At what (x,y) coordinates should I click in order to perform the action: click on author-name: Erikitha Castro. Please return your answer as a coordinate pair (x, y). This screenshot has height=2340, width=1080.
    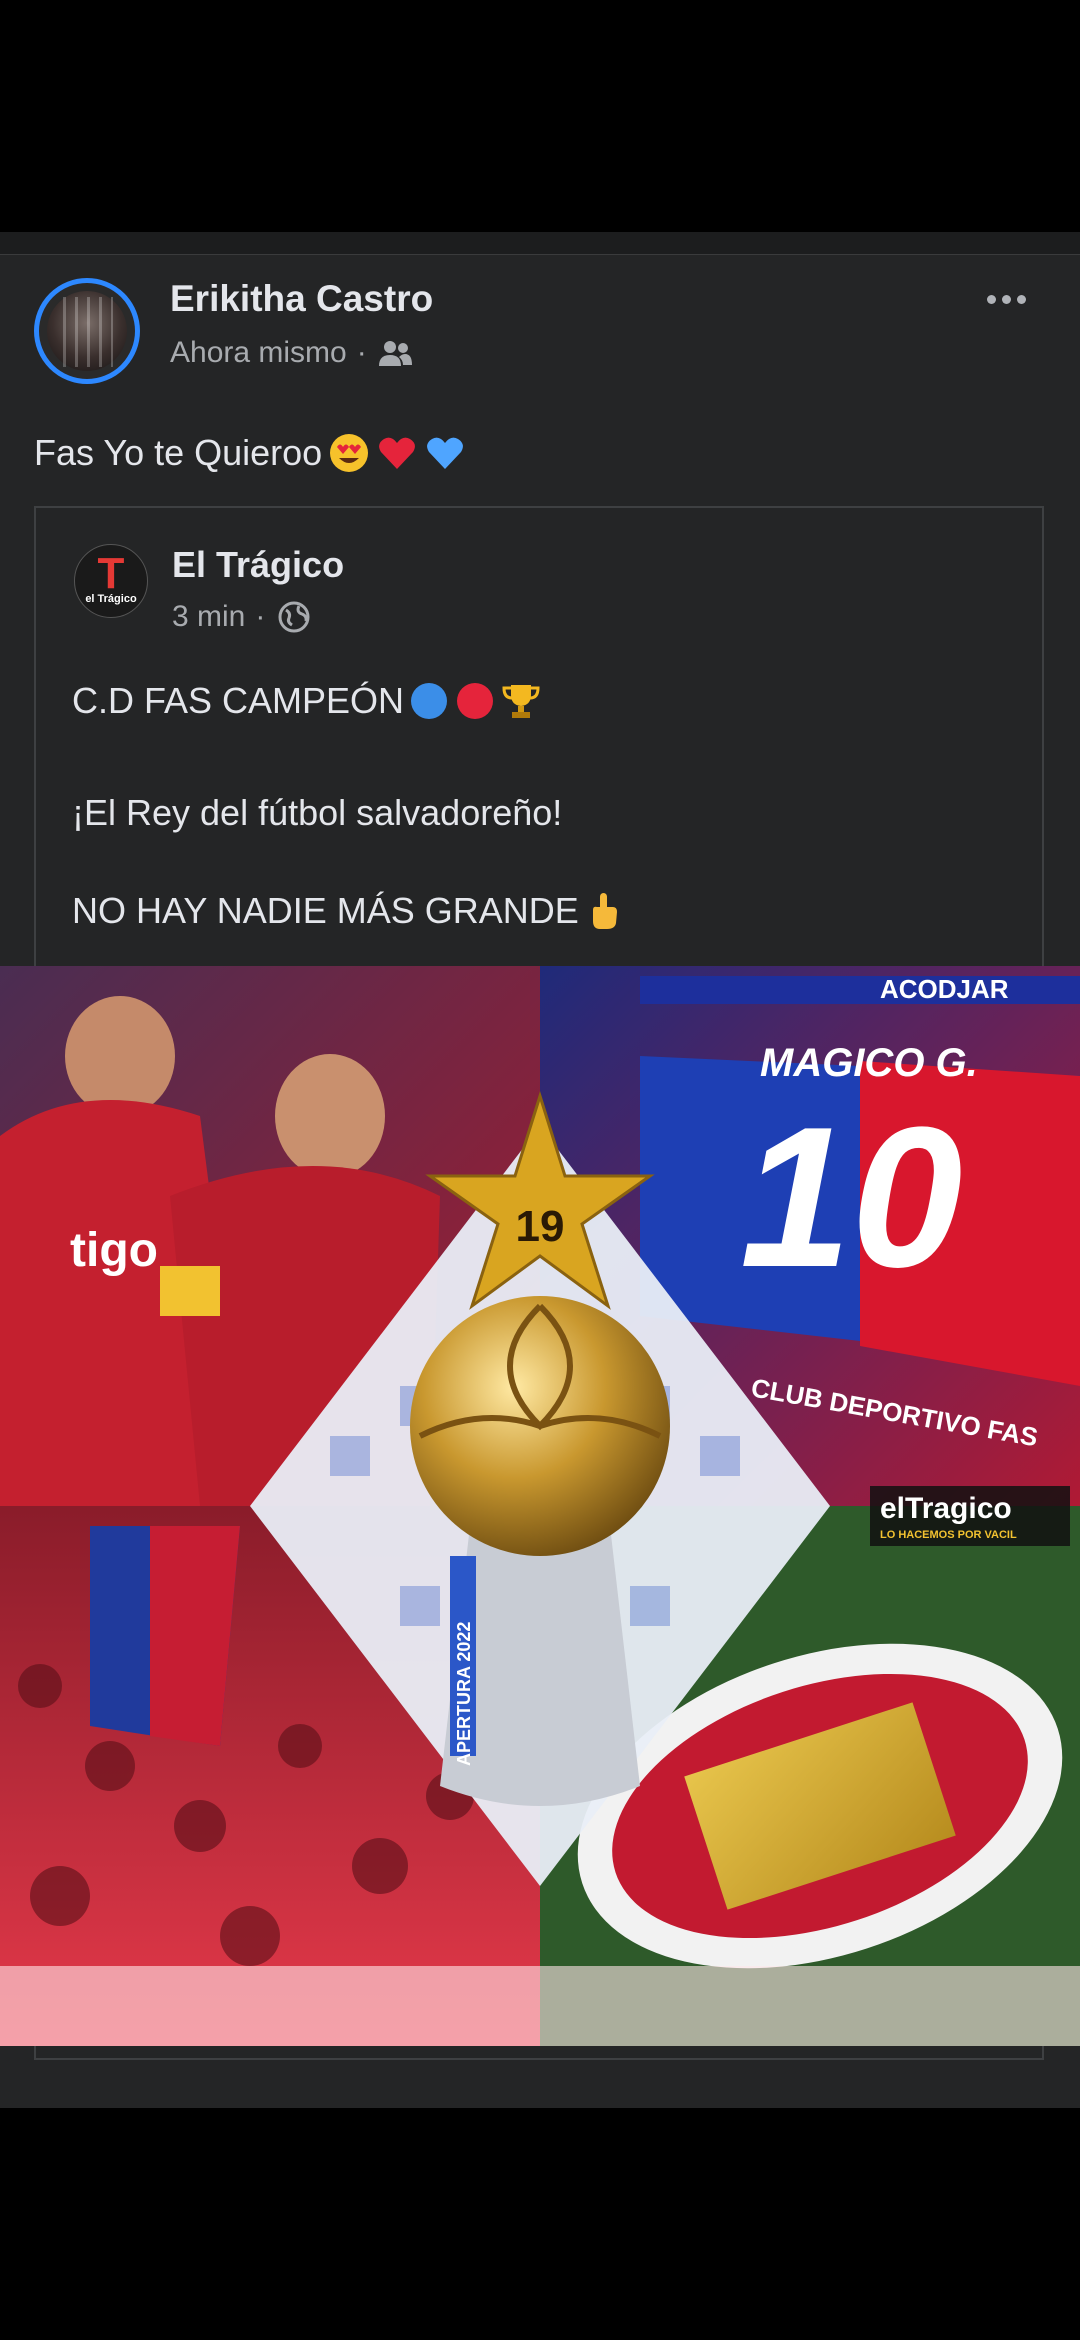
    Looking at the image, I should click on (301, 299).